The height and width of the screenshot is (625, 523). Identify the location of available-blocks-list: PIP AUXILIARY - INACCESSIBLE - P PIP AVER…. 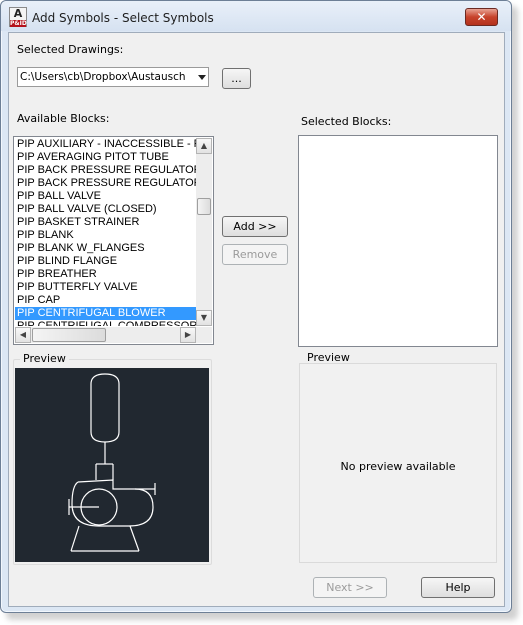
(113, 240).